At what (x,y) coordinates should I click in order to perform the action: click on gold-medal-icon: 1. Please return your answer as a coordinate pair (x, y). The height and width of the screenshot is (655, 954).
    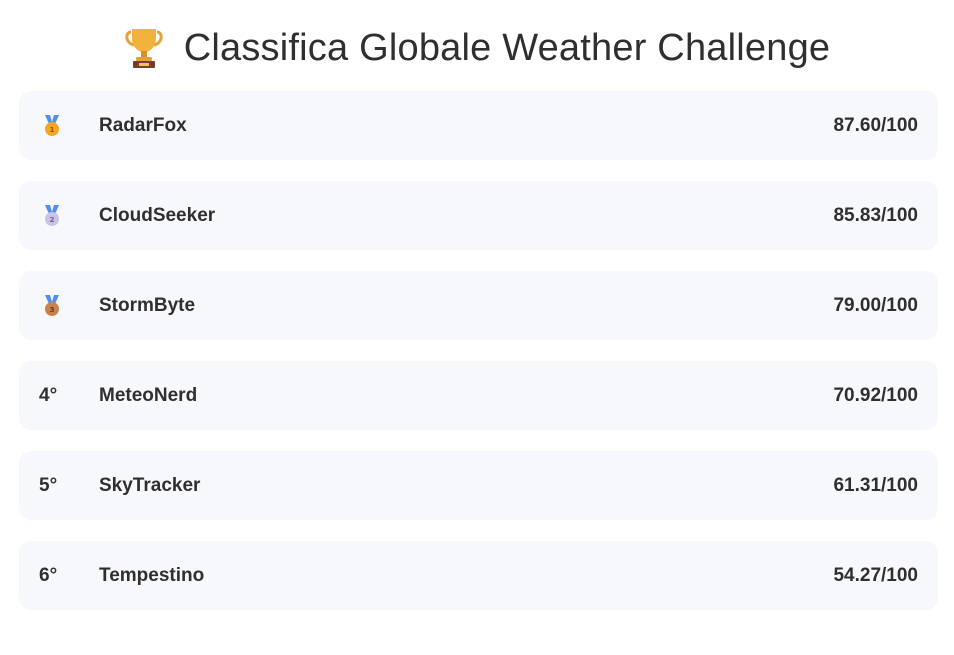
    Looking at the image, I should click on (52, 125).